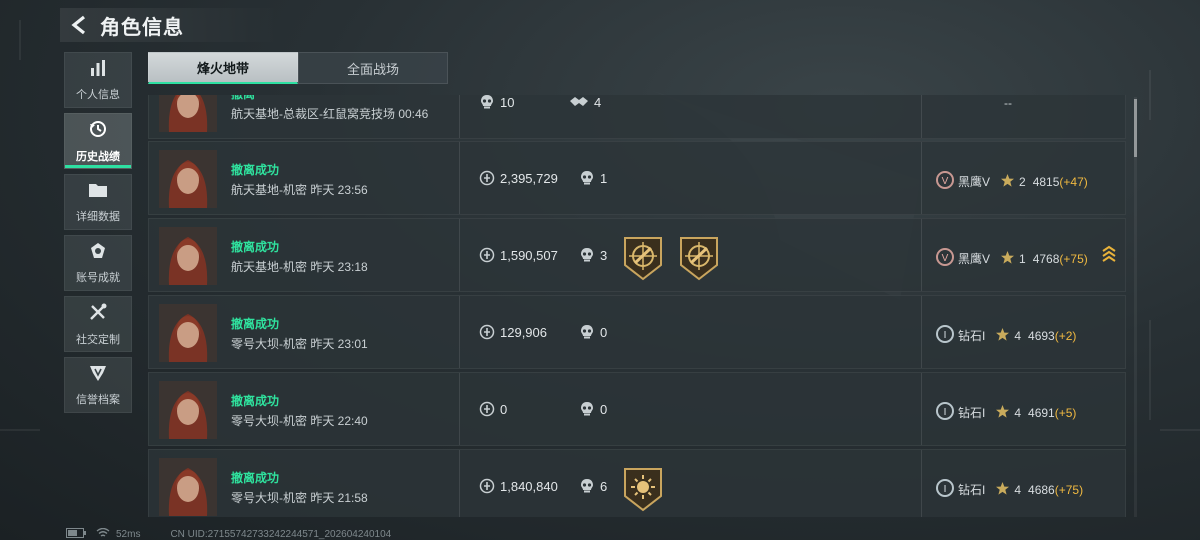 The width and height of the screenshot is (1200, 540). I want to click on rank-score: 4815, so click(1046, 181).